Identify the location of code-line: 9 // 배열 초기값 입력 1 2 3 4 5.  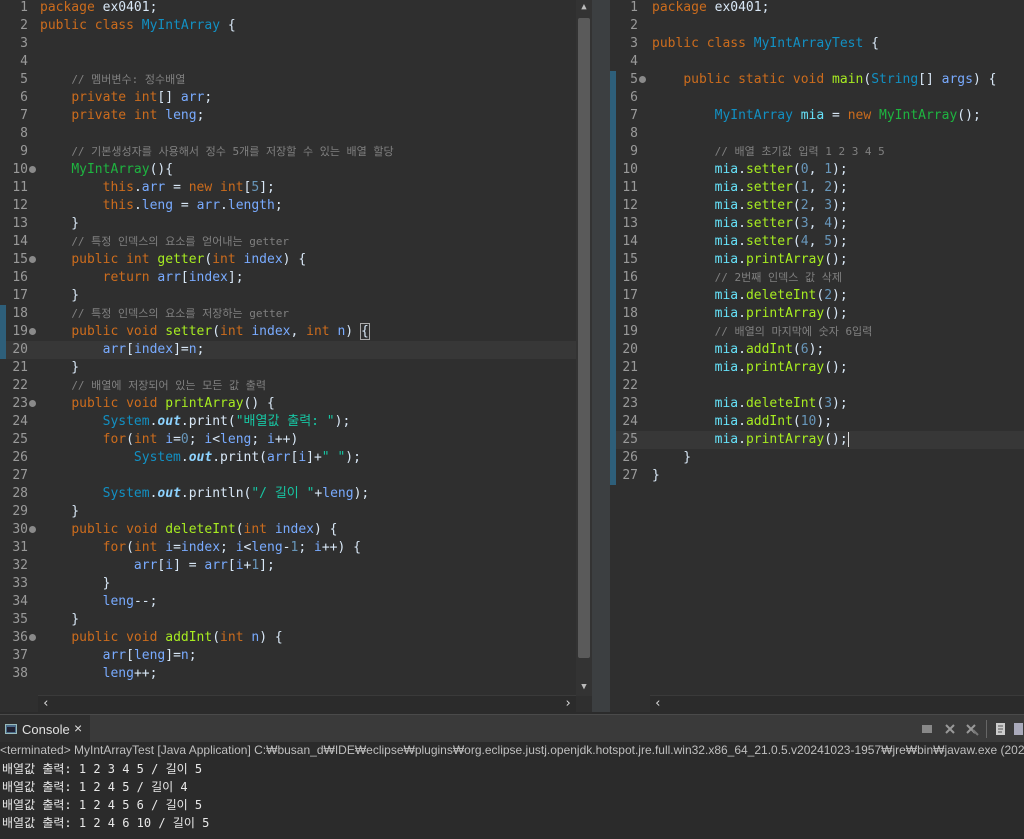
(817, 152).